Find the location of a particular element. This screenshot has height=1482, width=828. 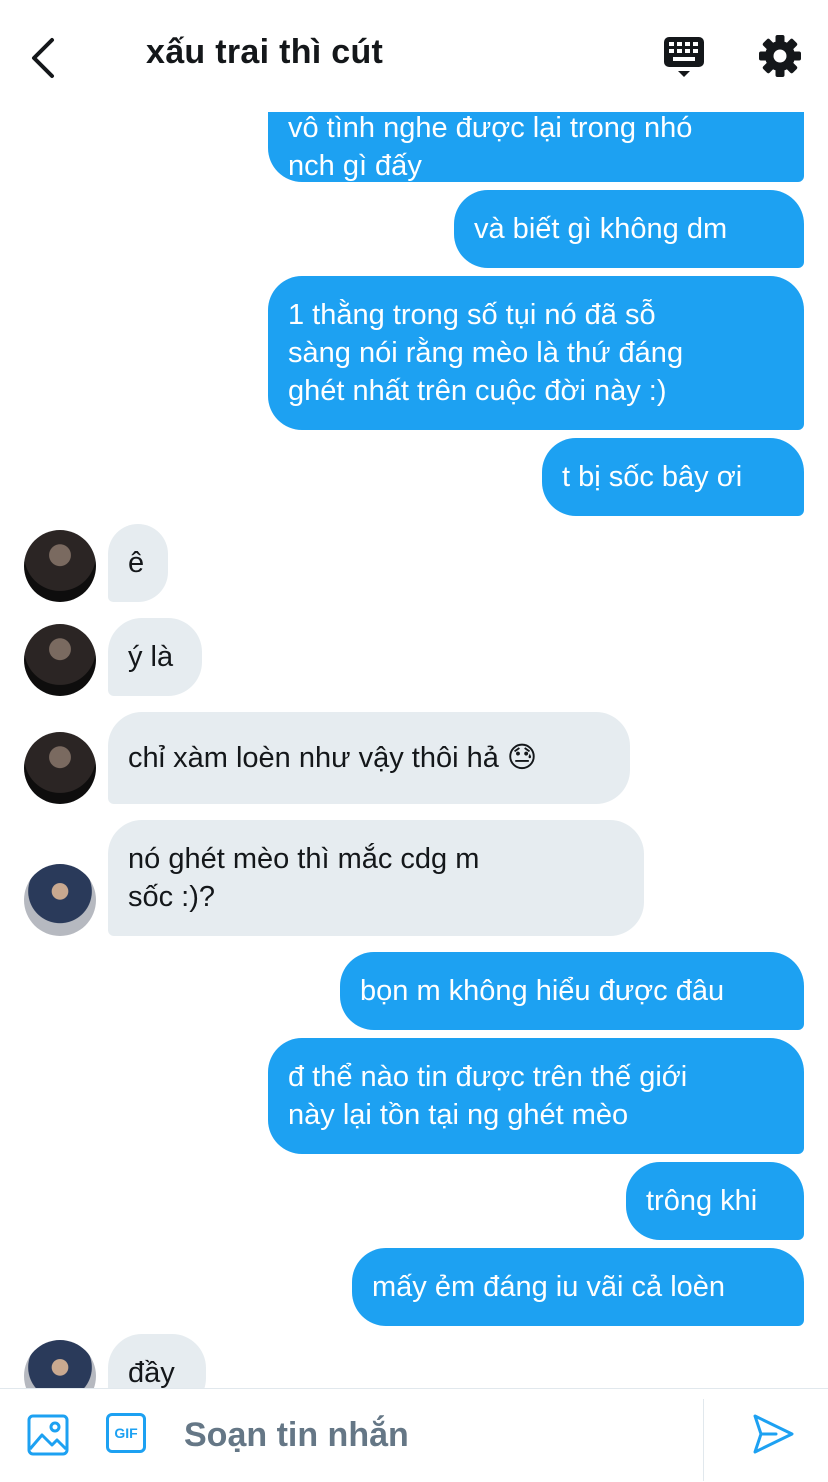

back-button is located at coordinates (47, 58).